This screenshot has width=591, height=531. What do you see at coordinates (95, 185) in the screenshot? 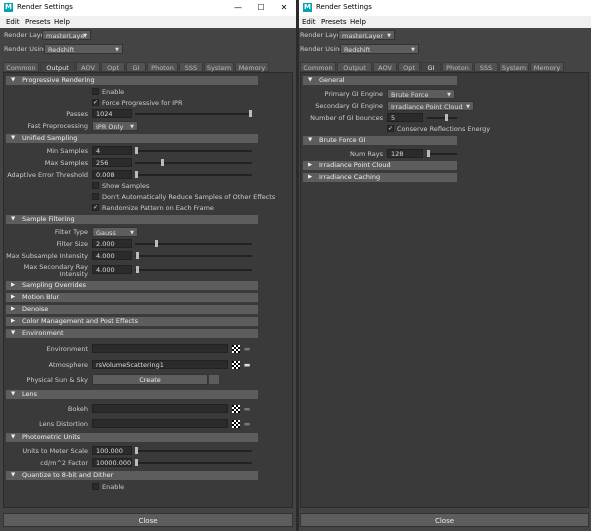
I see `show-samples-checkbox` at bounding box center [95, 185].